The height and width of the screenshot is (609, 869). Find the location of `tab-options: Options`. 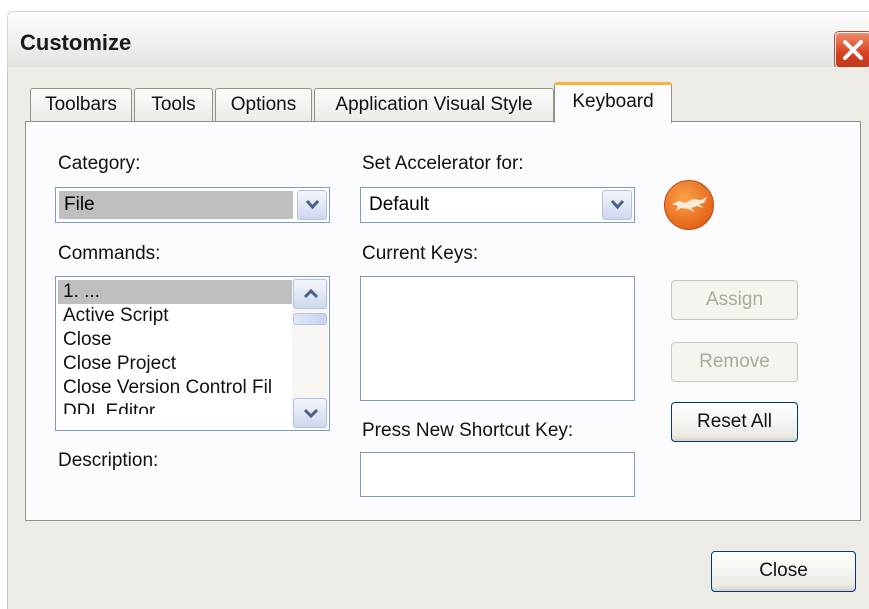

tab-options: Options is located at coordinates (263, 104).